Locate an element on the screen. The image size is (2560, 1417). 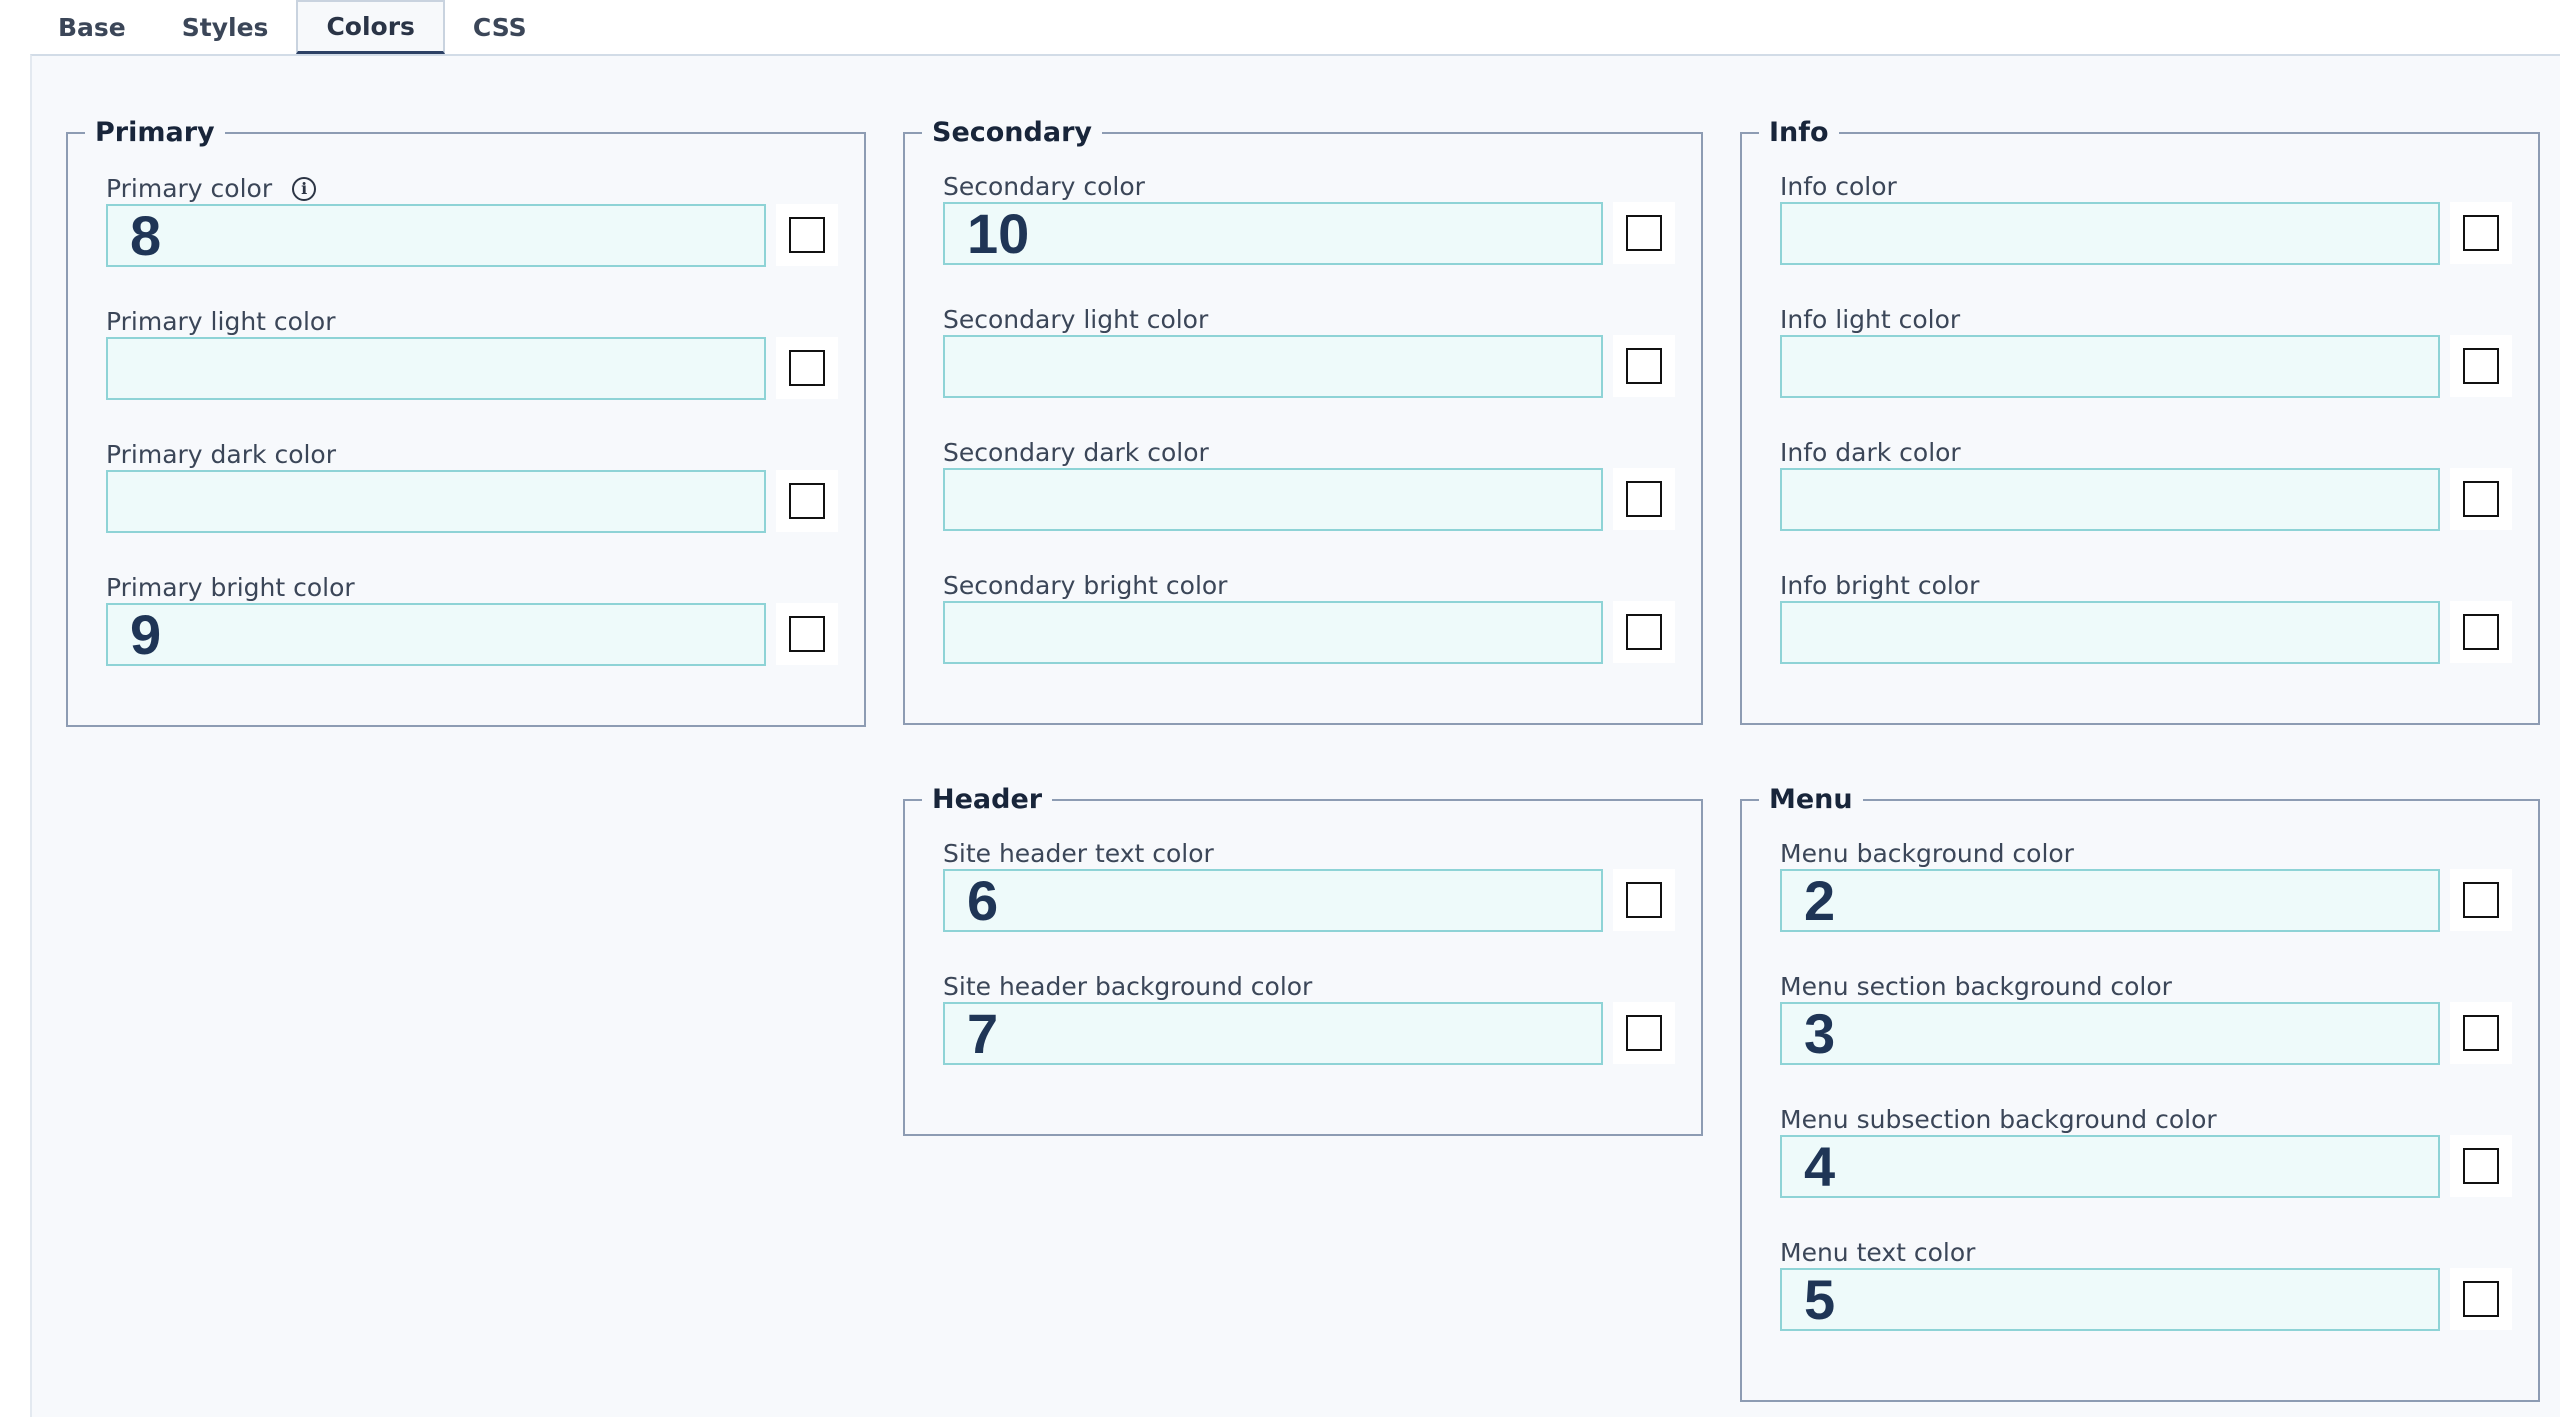
menu-section-background-color-checkbox is located at coordinates (2481, 1033).